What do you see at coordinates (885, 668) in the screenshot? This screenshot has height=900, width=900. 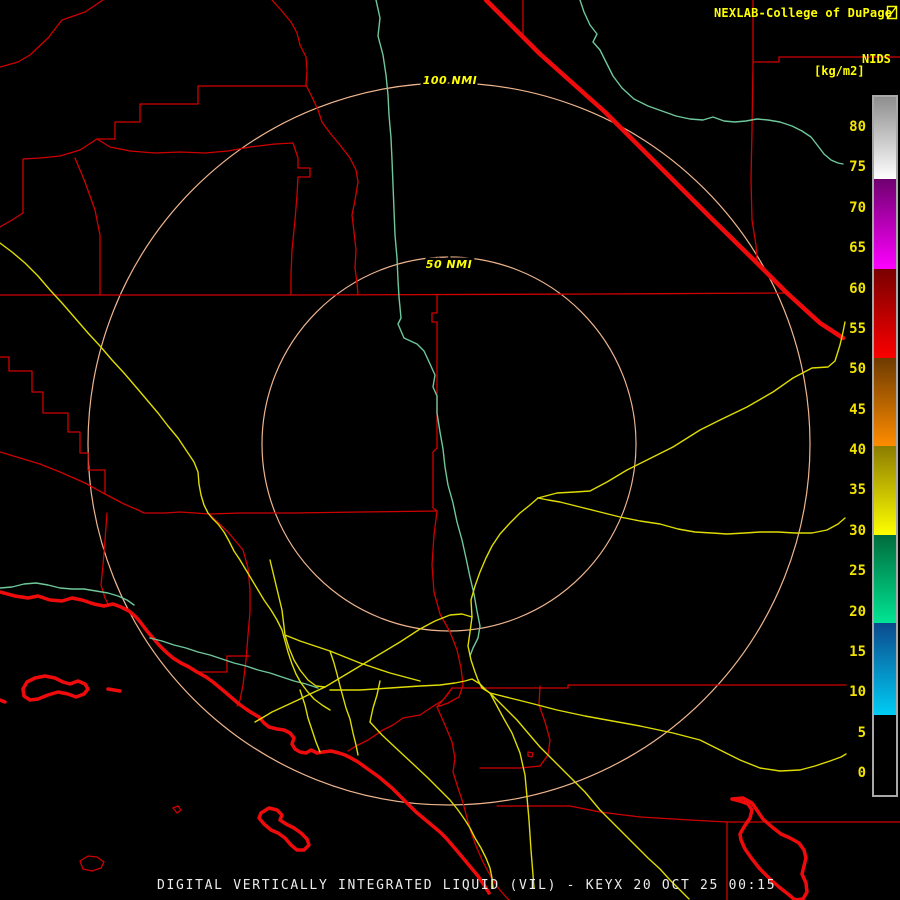 I see `colorbar-segment-blue` at bounding box center [885, 668].